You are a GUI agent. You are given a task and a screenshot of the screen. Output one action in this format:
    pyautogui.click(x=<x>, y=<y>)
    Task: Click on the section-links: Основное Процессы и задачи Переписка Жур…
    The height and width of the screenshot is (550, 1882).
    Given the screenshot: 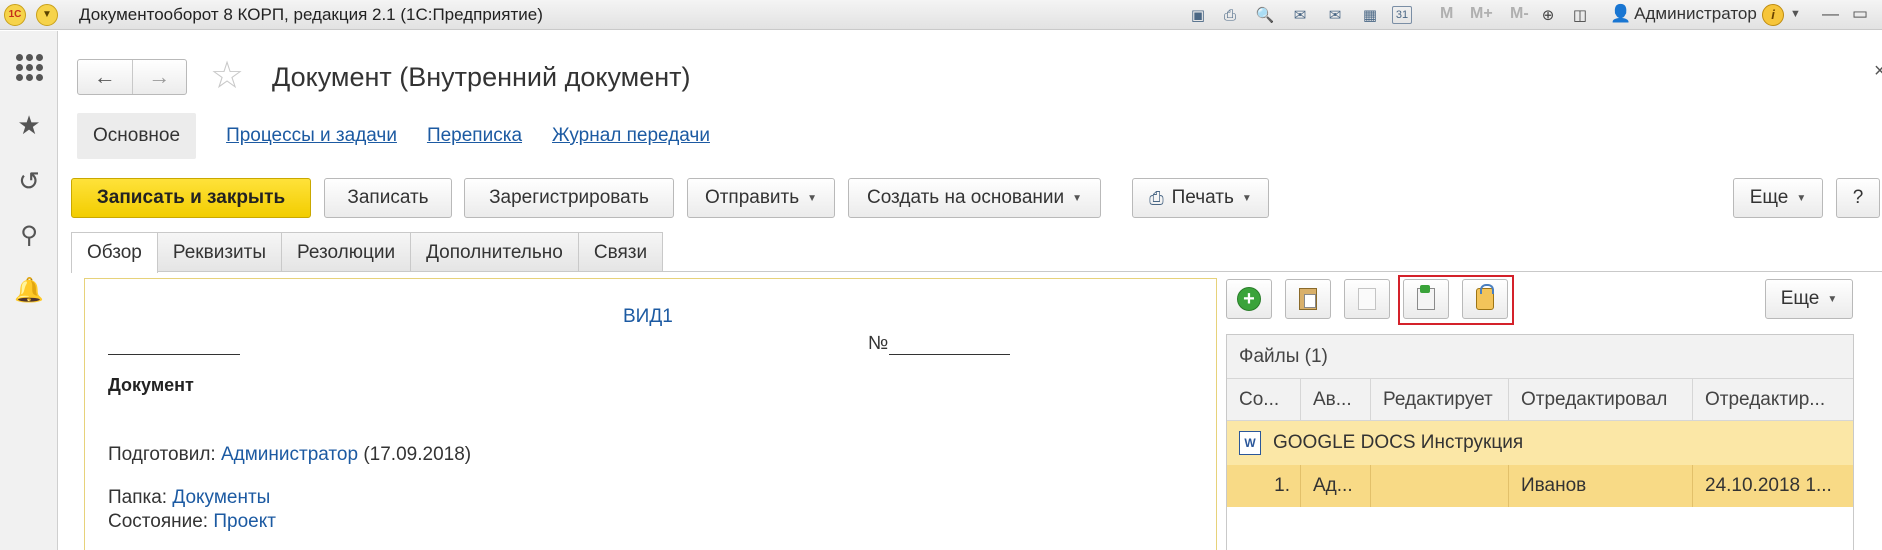 What is the action you would take?
    pyautogui.click(x=408, y=136)
    